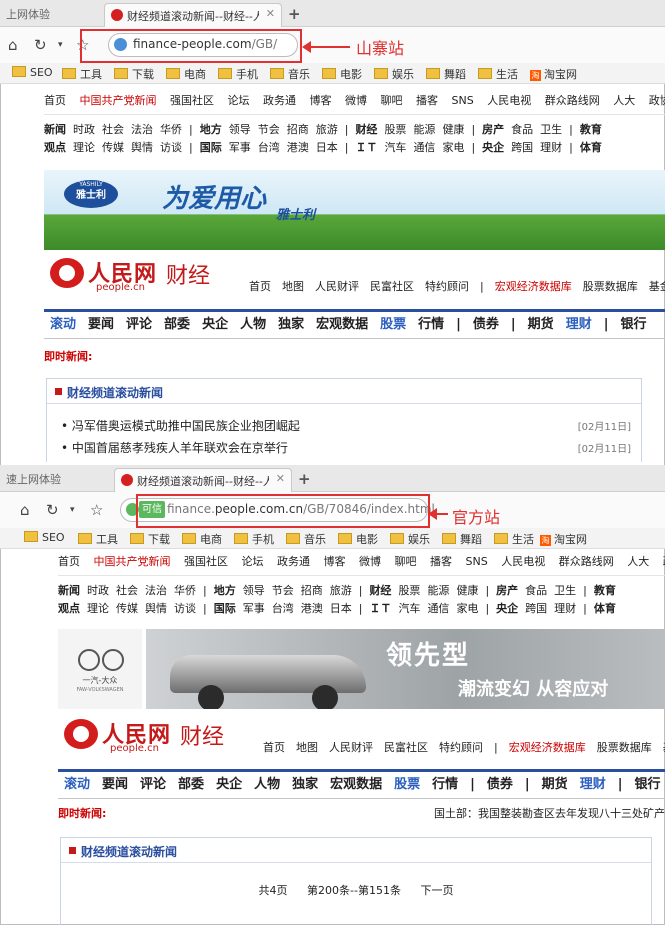 This screenshot has height=925, width=665. What do you see at coordinates (591, 147) in the screenshot?
I see `category-link: 体育` at bounding box center [591, 147].